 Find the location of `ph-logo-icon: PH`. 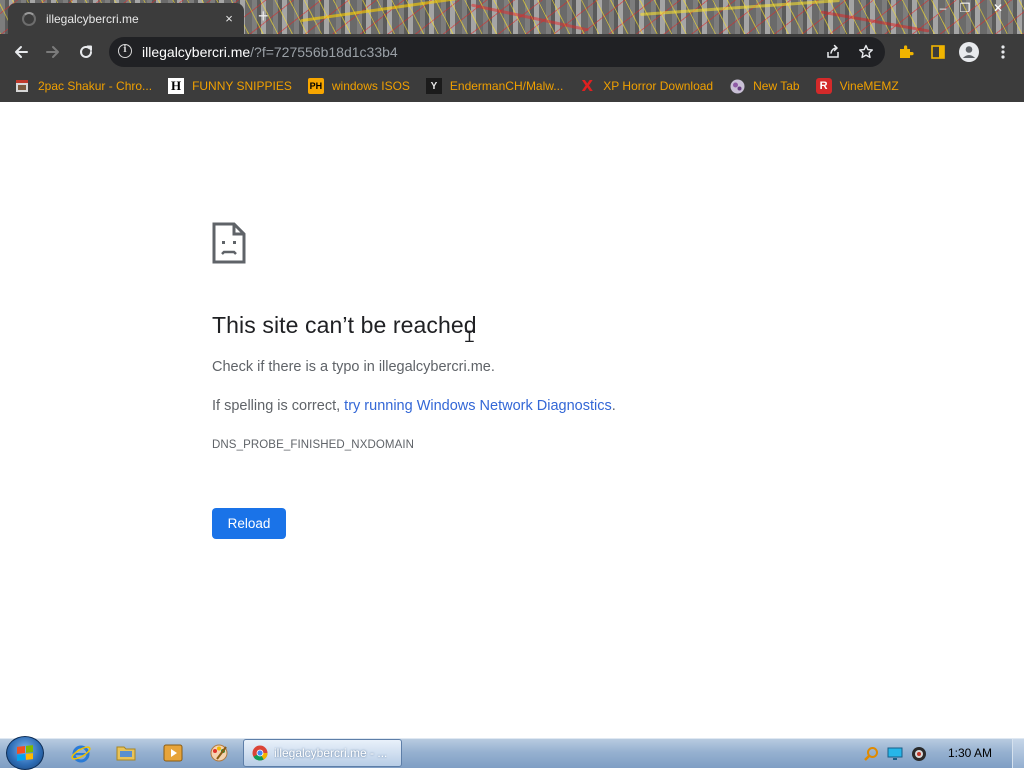

ph-logo-icon: PH is located at coordinates (315, 86).